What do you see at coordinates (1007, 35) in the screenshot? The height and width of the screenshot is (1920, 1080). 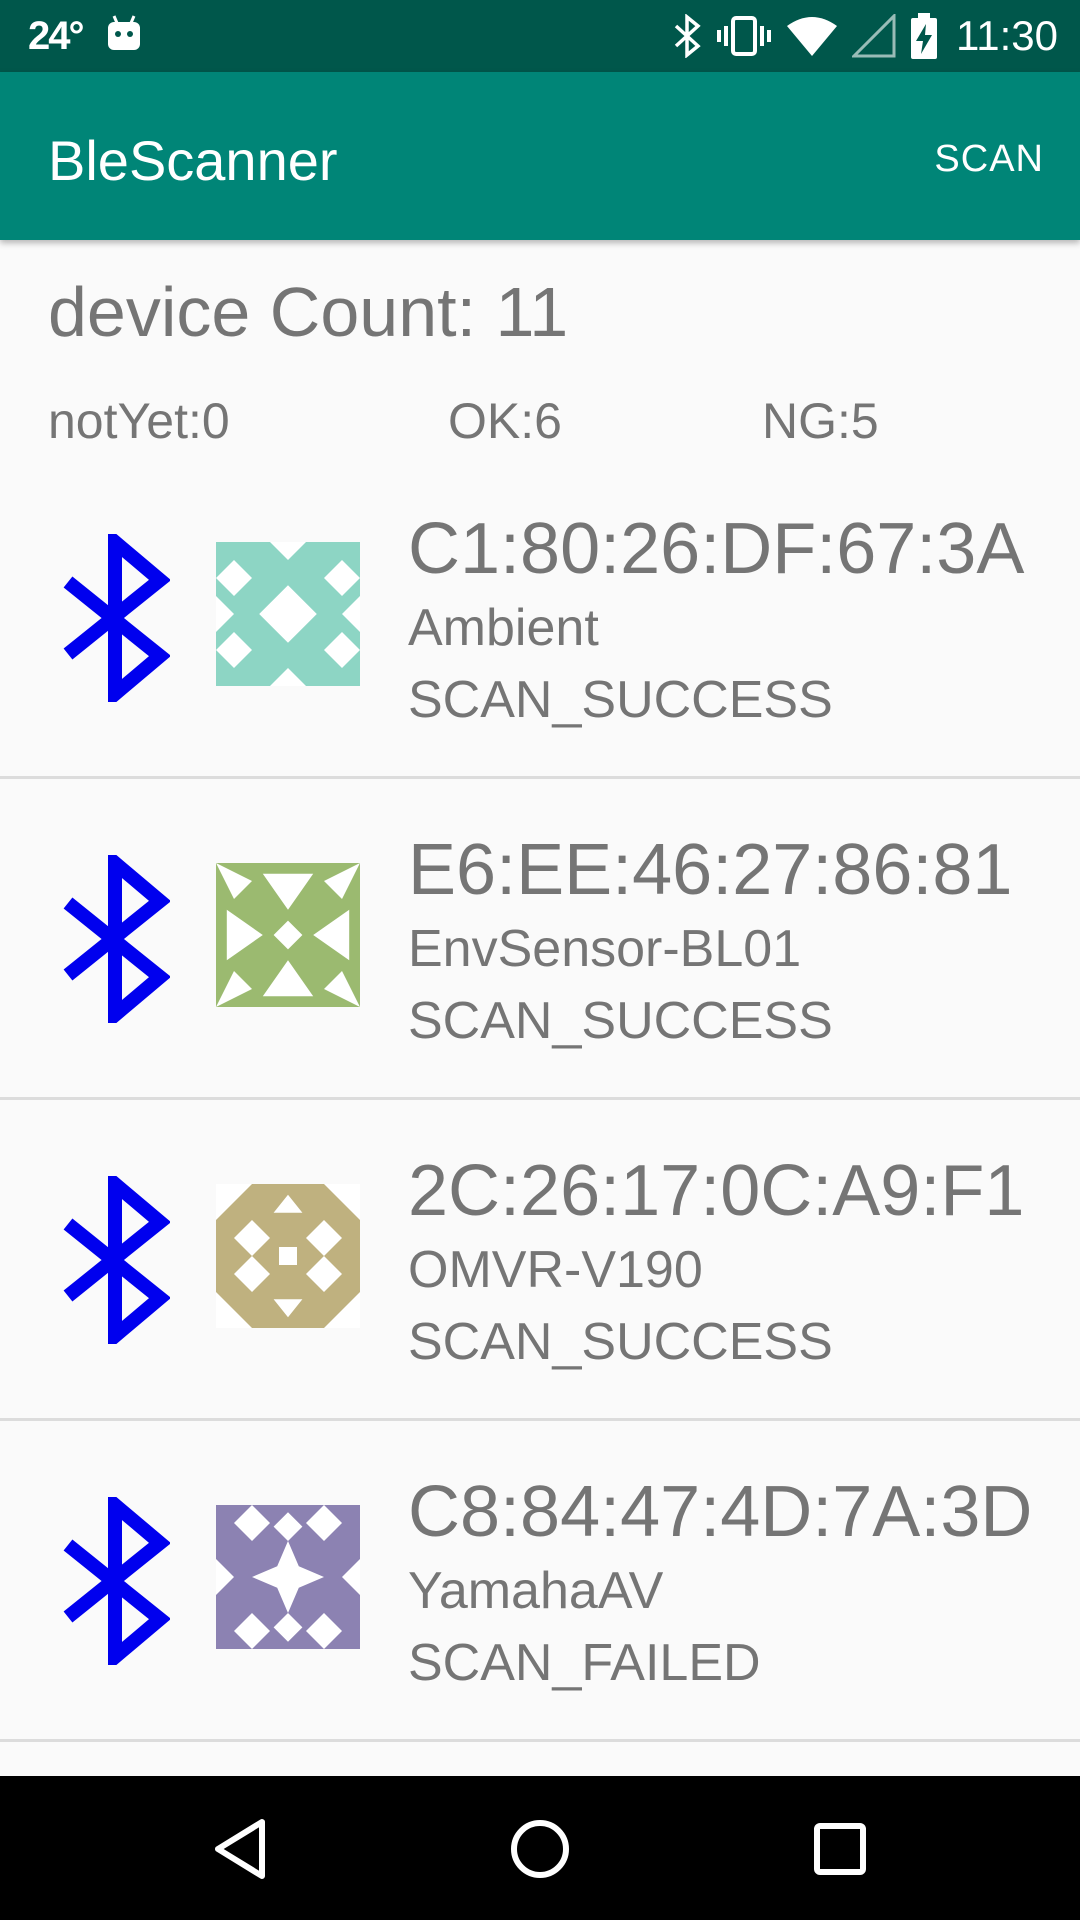 I see `clock-text: 11:30` at bounding box center [1007, 35].